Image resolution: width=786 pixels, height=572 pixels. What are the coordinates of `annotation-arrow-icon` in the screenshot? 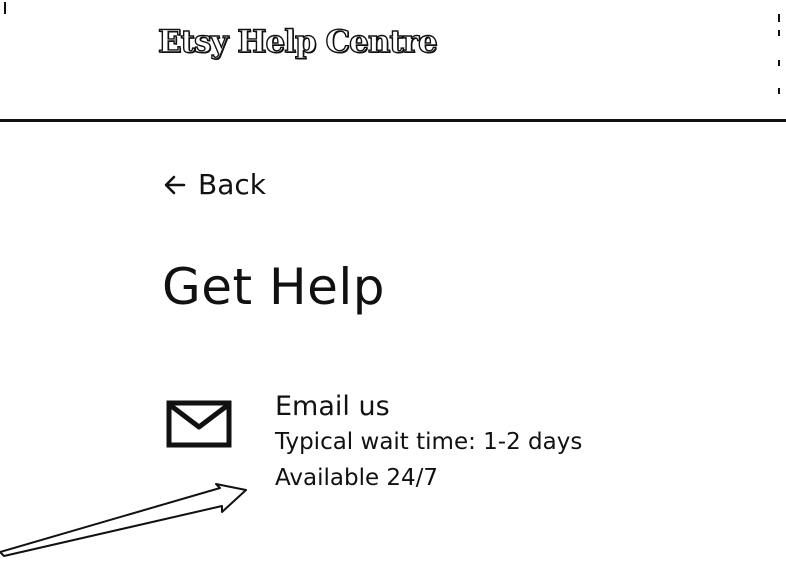 It's located at (123, 520).